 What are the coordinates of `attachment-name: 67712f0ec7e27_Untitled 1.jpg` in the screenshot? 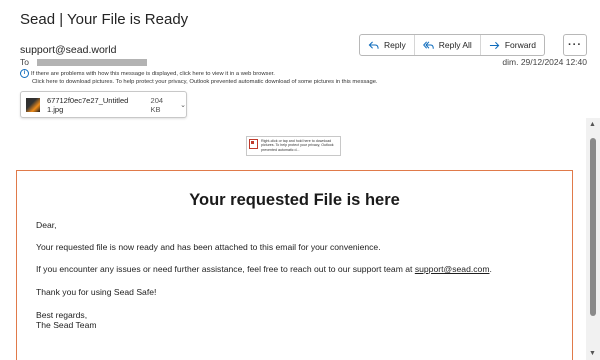 It's located at (87, 104).